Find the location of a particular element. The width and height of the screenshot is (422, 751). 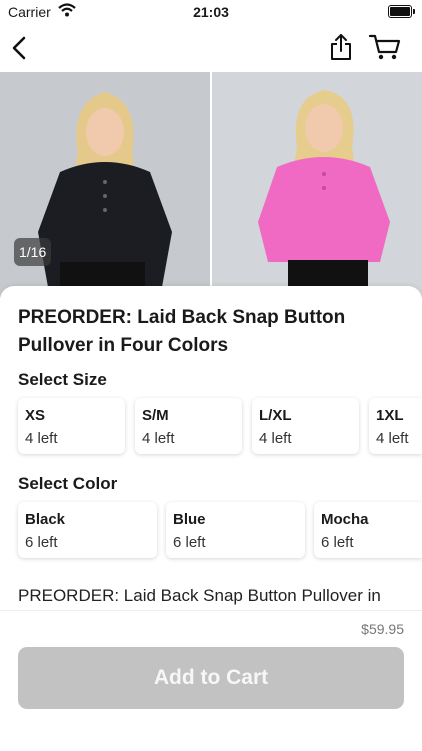

nav-bar is located at coordinates (211, 48).